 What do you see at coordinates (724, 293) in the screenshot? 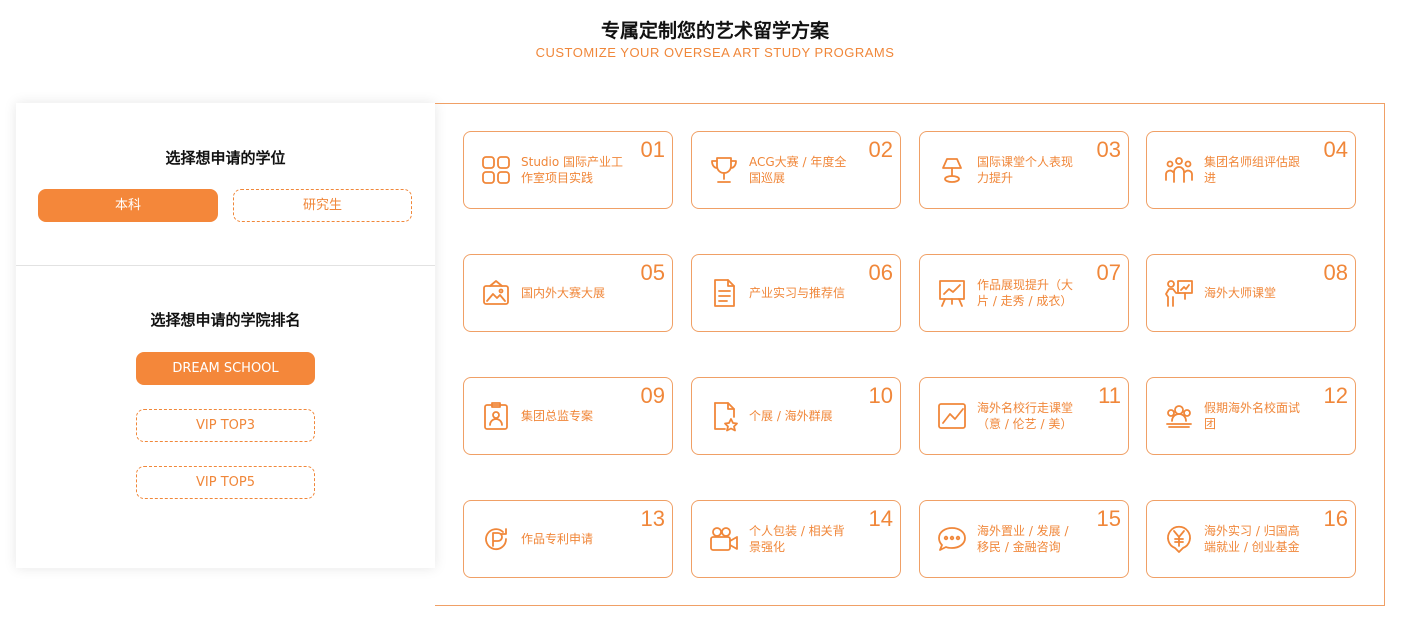
I see `document-icon` at bounding box center [724, 293].